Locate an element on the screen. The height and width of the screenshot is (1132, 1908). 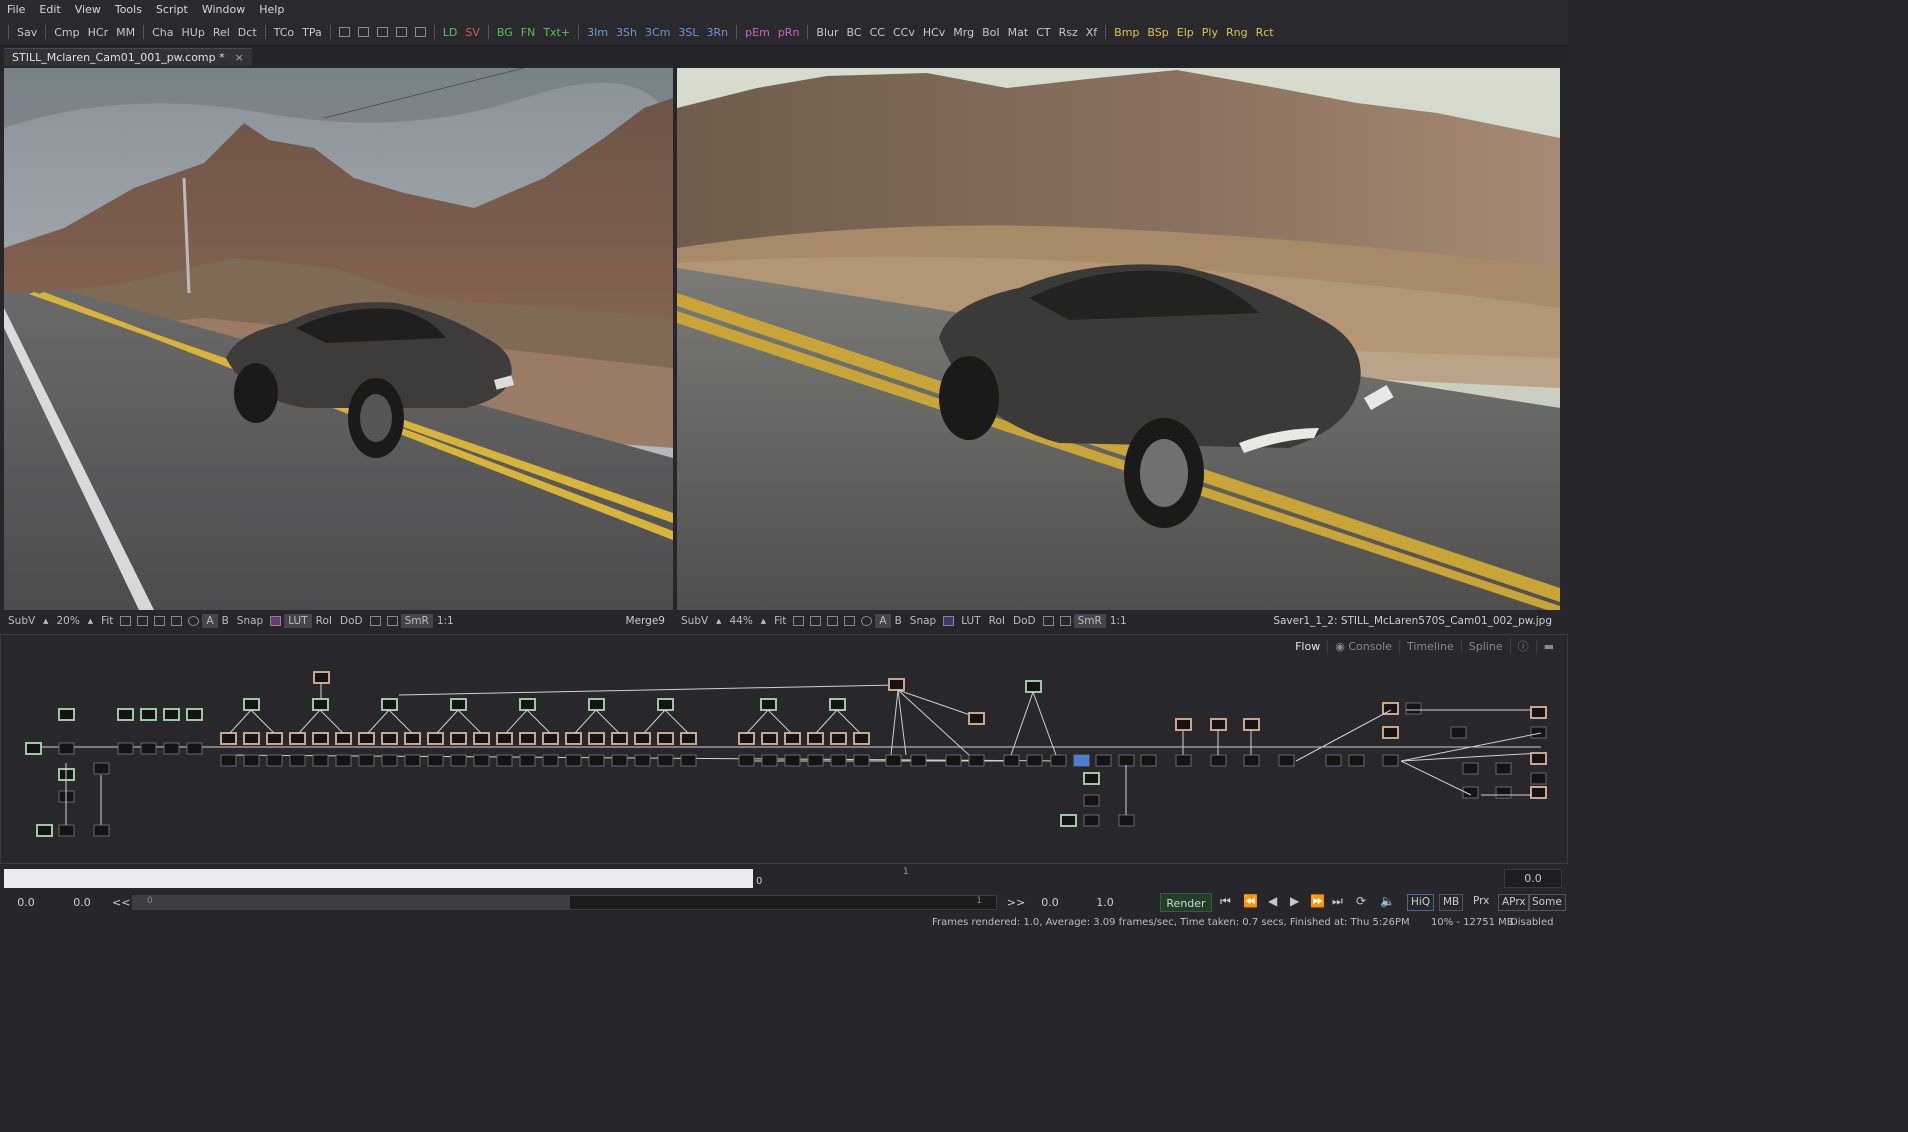
tool-ply: Ply is located at coordinates (1210, 32).